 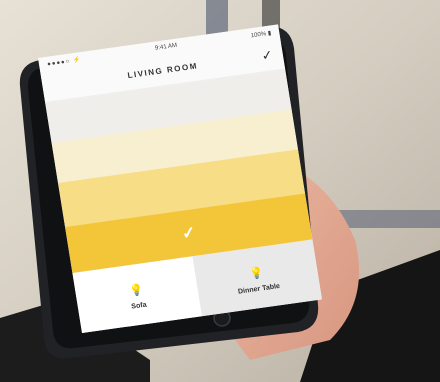 I want to click on confirm-checkmark-icon: ✓, so click(x=266, y=56).